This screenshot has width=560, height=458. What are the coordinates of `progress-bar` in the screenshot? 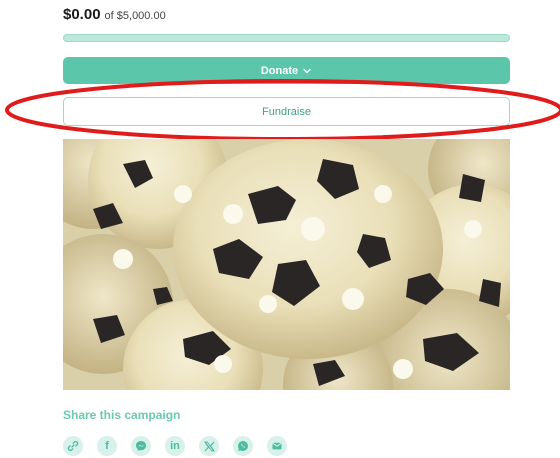 It's located at (286, 38).